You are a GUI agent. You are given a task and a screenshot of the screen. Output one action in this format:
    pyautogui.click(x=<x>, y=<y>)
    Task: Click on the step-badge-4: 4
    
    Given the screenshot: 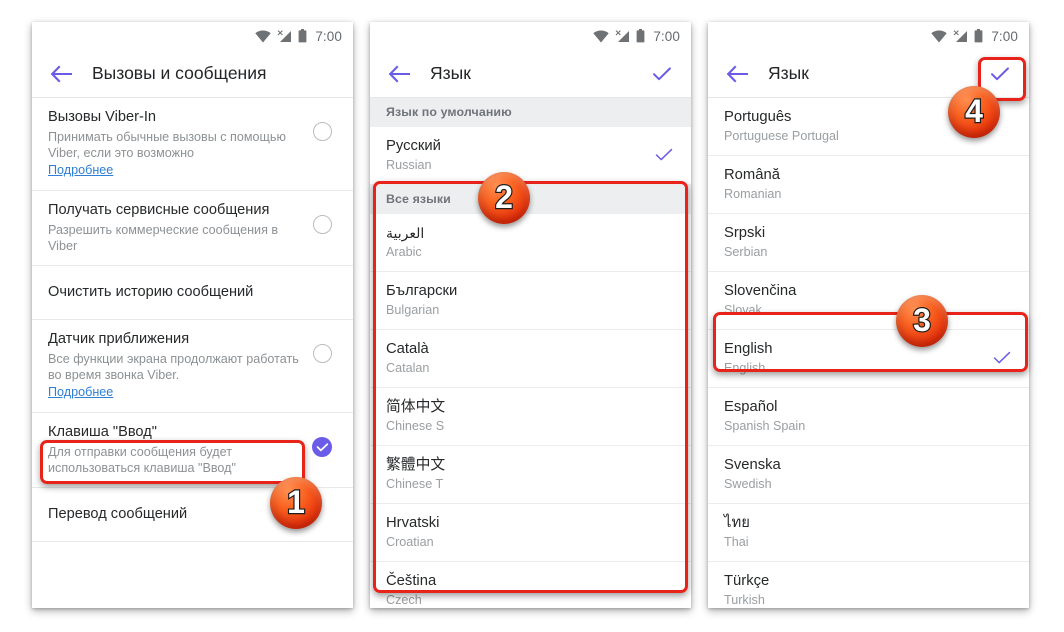 What is the action you would take?
    pyautogui.click(x=974, y=112)
    